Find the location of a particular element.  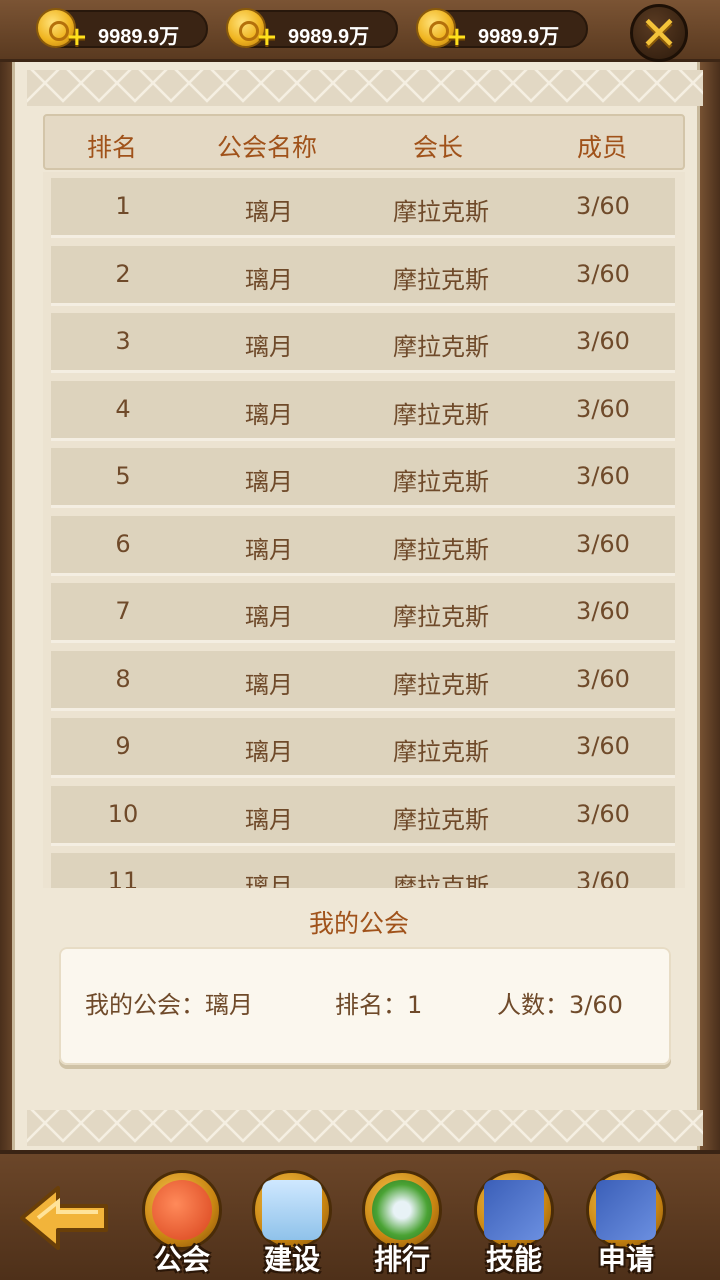

table-row: 3 璃月 摩拉克斯 3/60 is located at coordinates (363, 343).